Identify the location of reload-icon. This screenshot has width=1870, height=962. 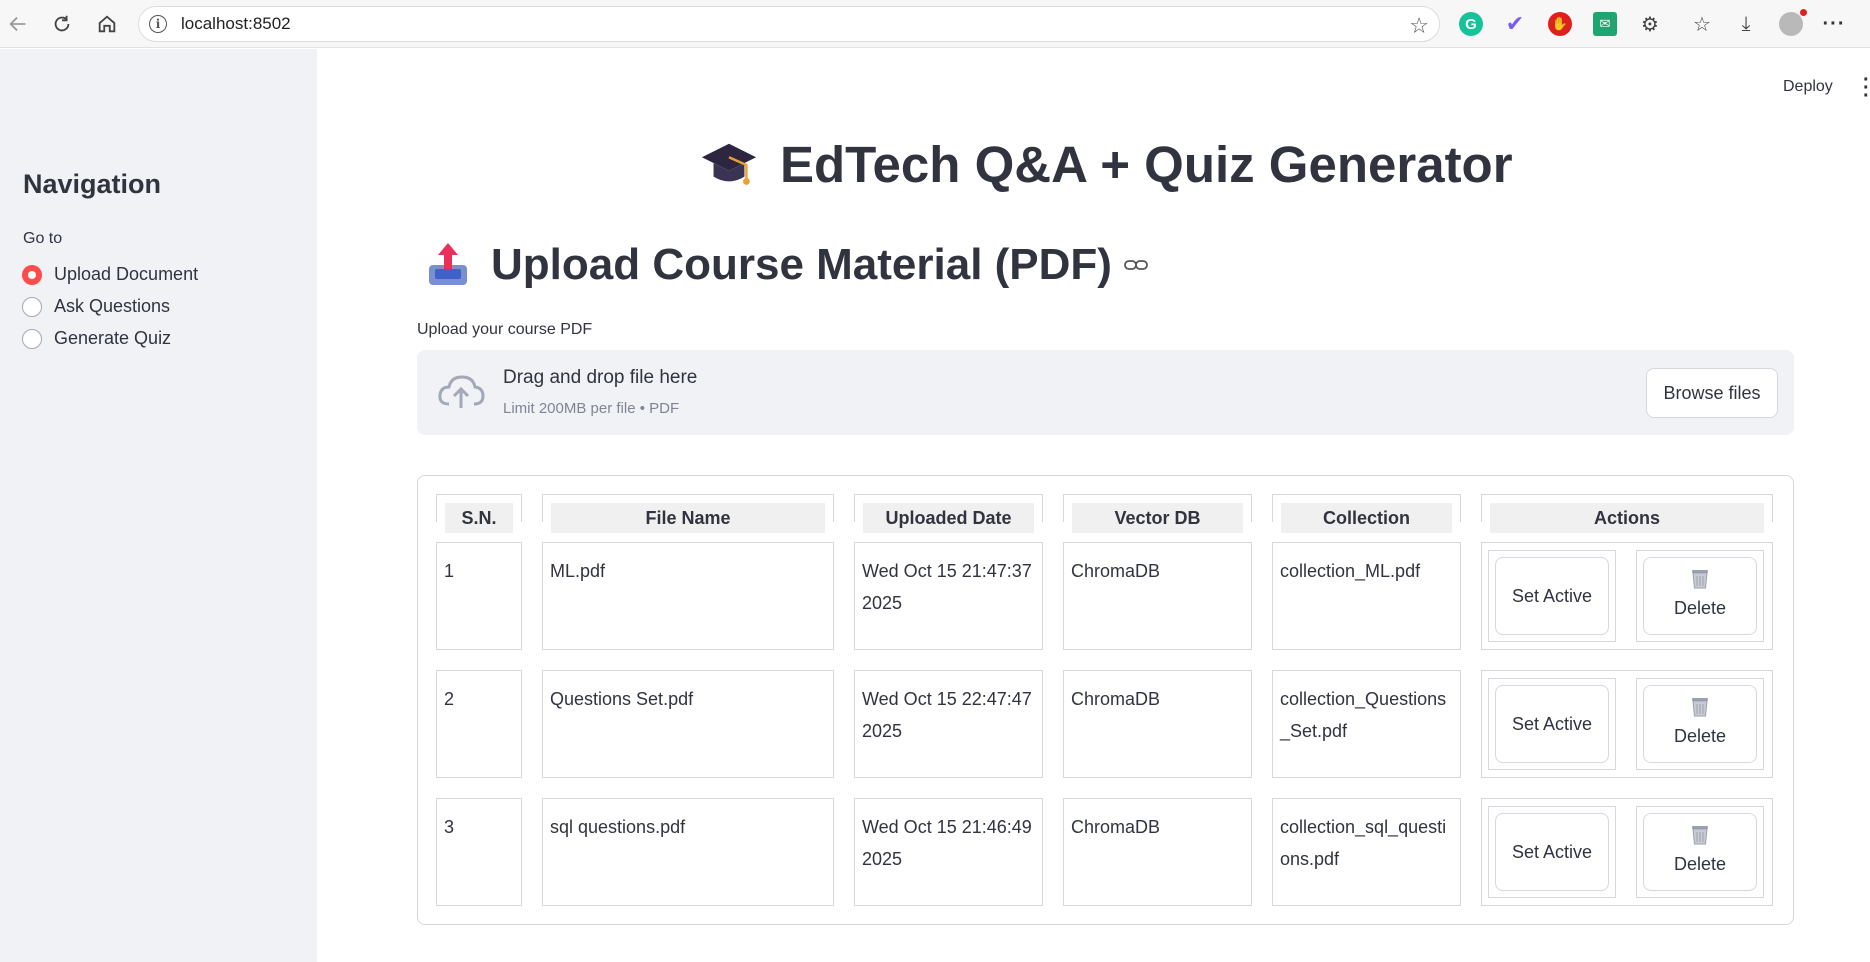
(62, 24).